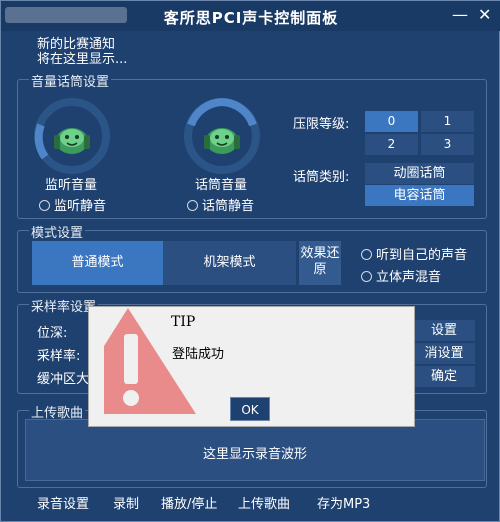 The image size is (500, 522). Describe the element at coordinates (444, 376) in the screenshot. I see `confirm-button: 确定` at that location.